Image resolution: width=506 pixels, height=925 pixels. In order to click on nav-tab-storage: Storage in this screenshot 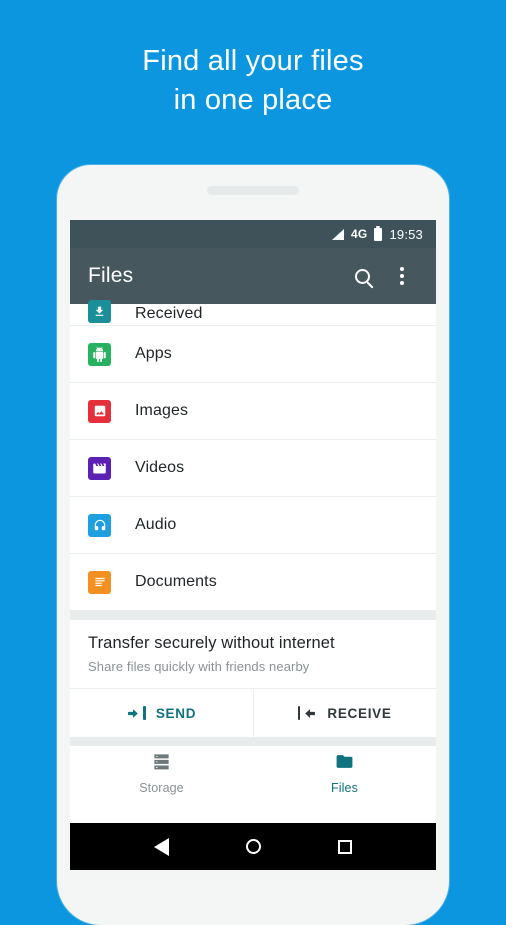, I will do `click(161, 773)`.